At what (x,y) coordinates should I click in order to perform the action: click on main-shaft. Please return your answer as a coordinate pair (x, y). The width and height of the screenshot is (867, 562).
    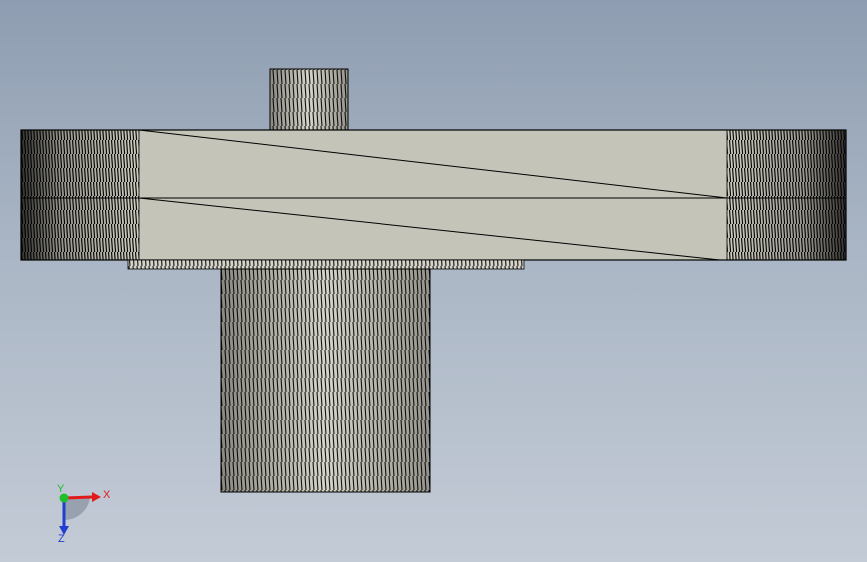
    Looking at the image, I should click on (325, 380).